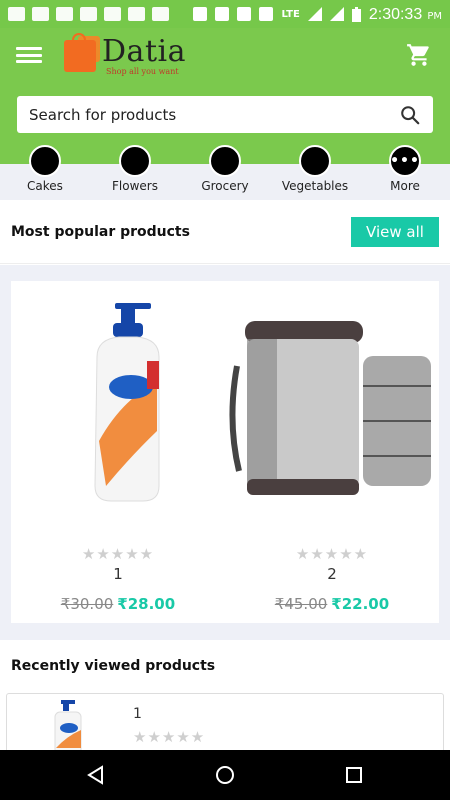 Image resolution: width=450 pixels, height=800 pixels. I want to click on app-logo: Datia Shop all you want, so click(137, 56).